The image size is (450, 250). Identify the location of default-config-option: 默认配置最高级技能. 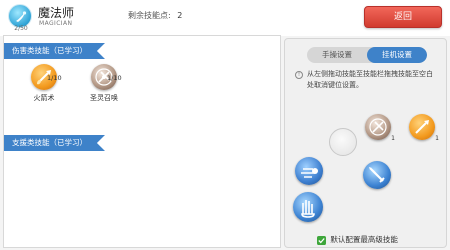
(357, 239).